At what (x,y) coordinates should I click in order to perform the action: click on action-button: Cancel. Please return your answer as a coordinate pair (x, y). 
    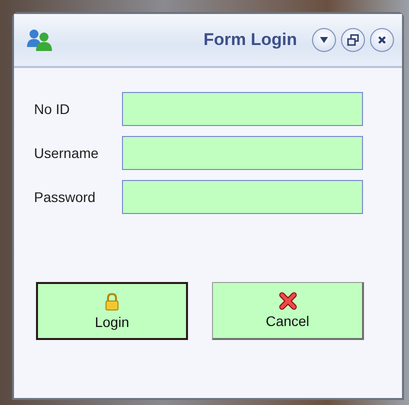
    Looking at the image, I should click on (288, 311).